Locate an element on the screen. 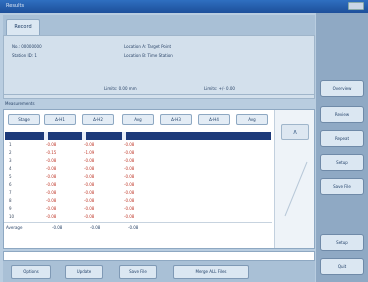 This screenshot has height=282, width=368. row-index: 5 is located at coordinates (10, 176).